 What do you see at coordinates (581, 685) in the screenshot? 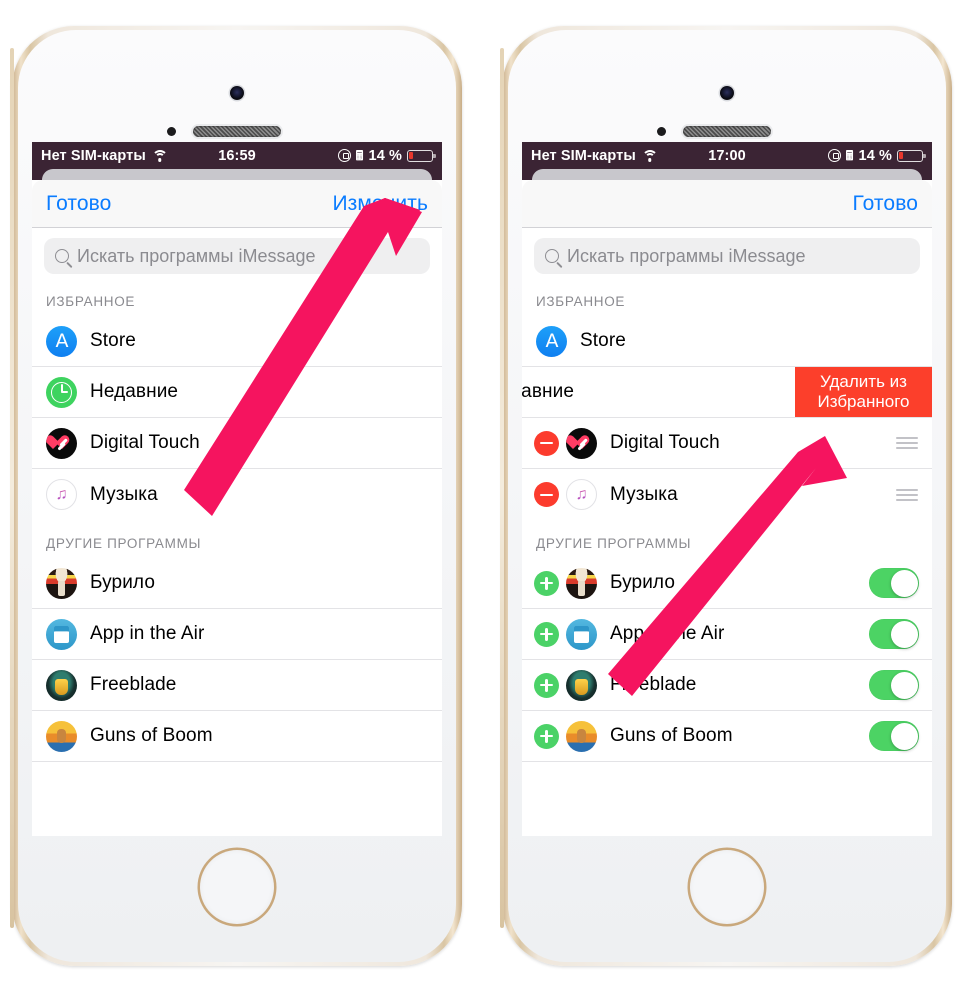
I see `freeblade-app-icon` at bounding box center [581, 685].